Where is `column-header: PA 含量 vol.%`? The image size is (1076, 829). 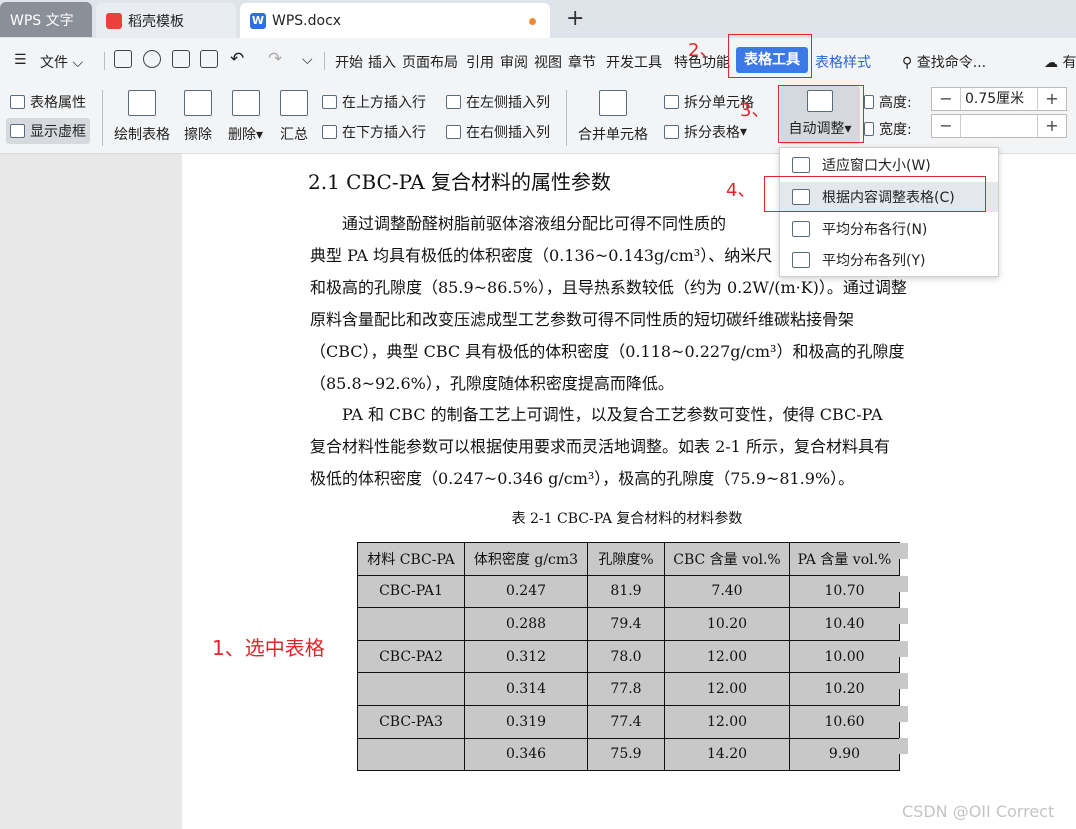
column-header: PA 含量 vol.% is located at coordinates (844, 559).